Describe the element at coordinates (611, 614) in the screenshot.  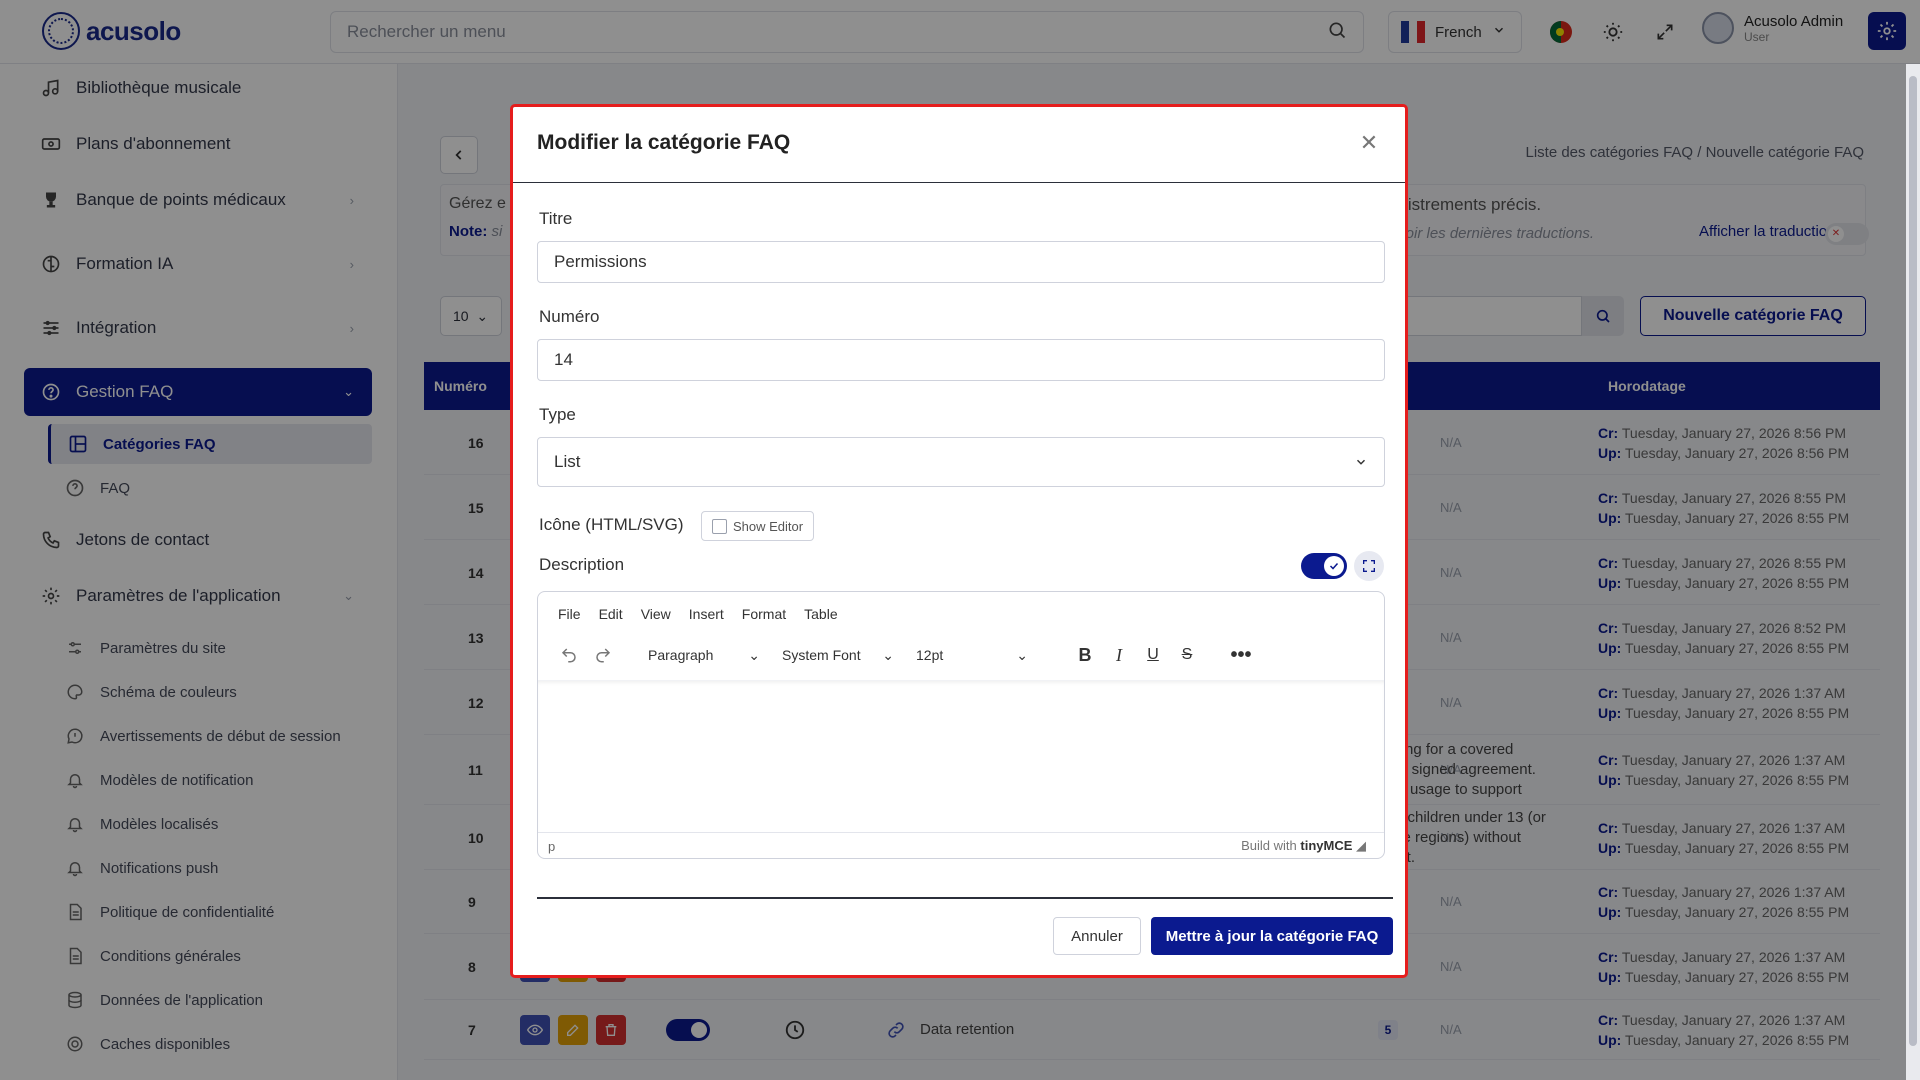
I see `menu-edit: Edit` at that location.